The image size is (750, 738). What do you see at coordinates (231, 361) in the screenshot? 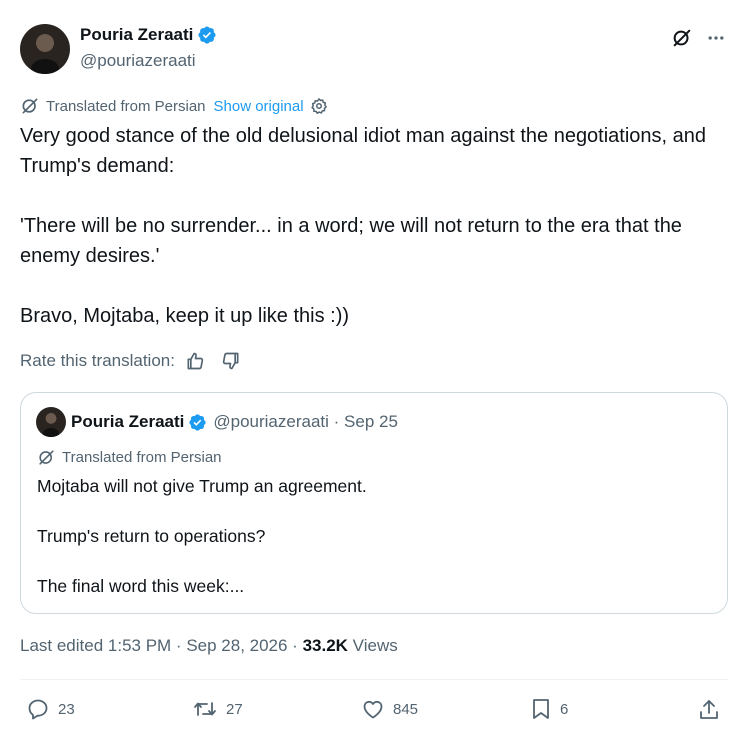
I see `thumbs-down-icon` at bounding box center [231, 361].